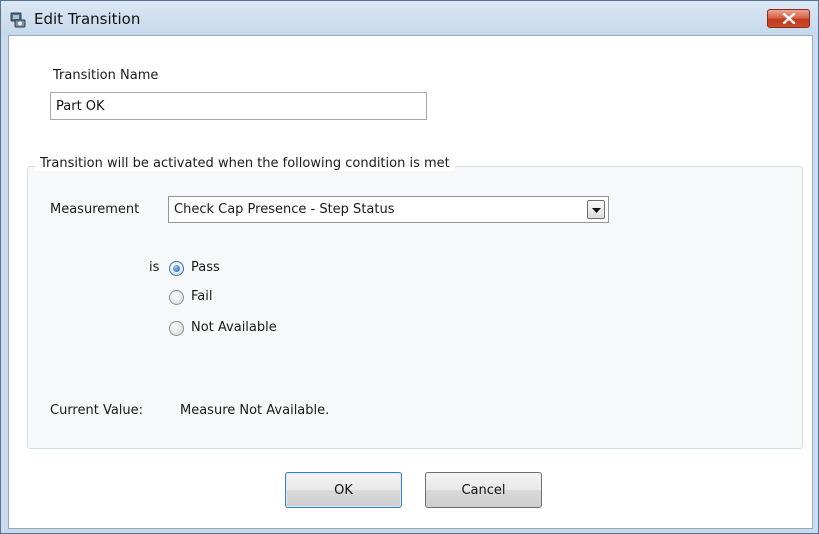 The height and width of the screenshot is (534, 819). I want to click on radio-button-pass, so click(176, 268).